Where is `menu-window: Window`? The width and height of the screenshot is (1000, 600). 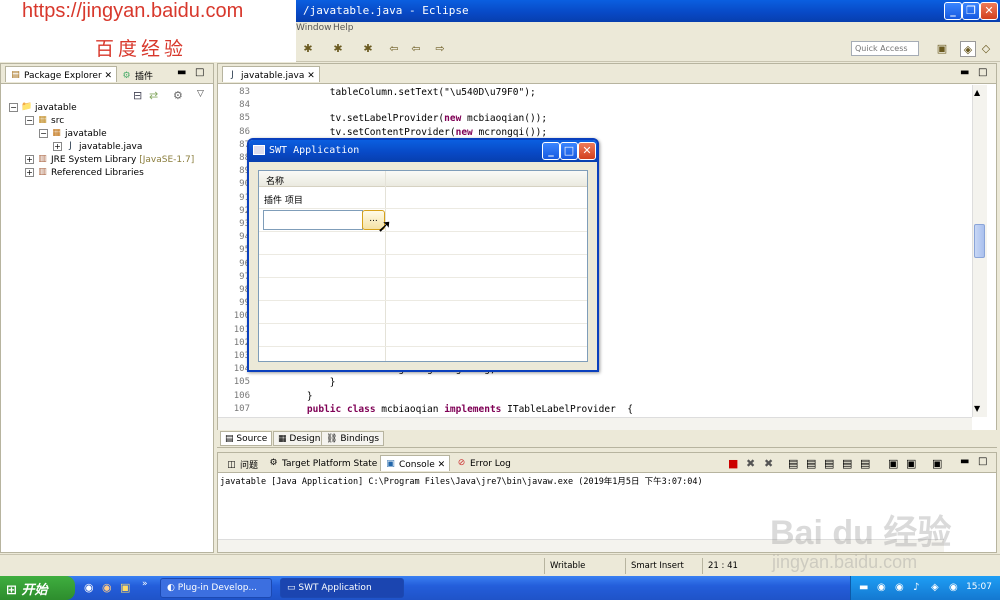
menu-window: Window is located at coordinates (314, 28).